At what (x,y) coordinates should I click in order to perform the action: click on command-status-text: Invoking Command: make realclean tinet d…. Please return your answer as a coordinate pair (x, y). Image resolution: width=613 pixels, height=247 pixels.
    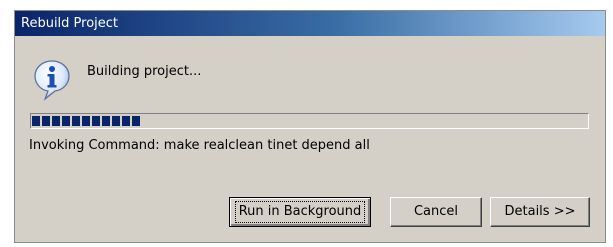
    Looking at the image, I should click on (199, 145).